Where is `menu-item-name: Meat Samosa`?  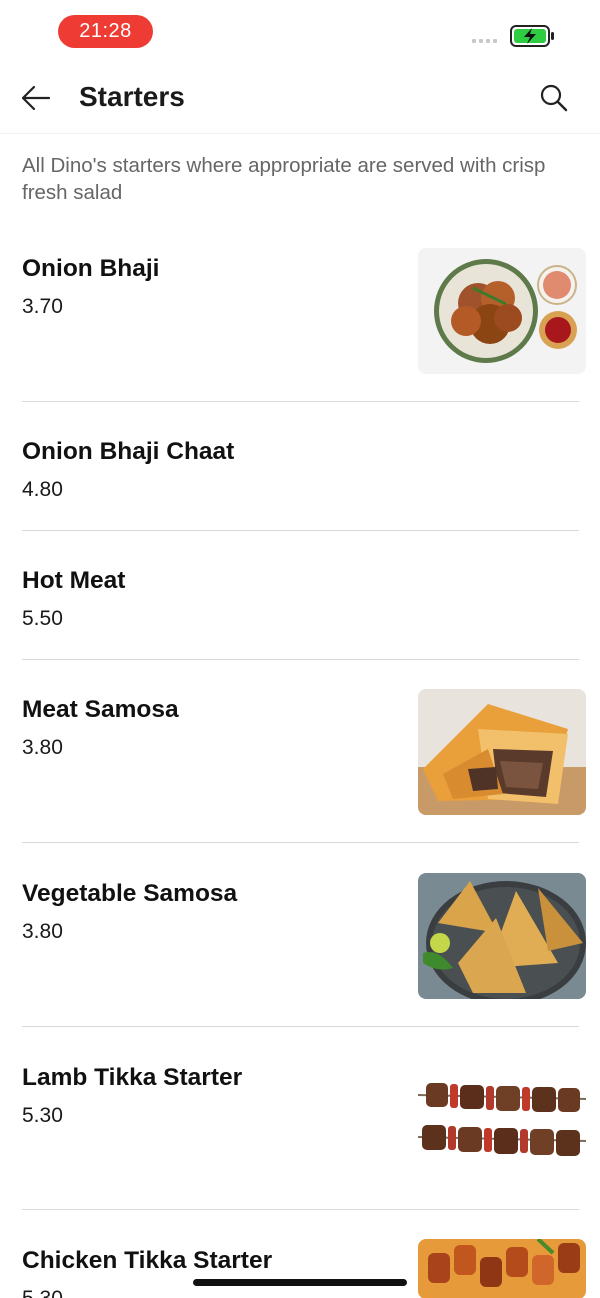
menu-item-name: Meat Samosa is located at coordinates (100, 709).